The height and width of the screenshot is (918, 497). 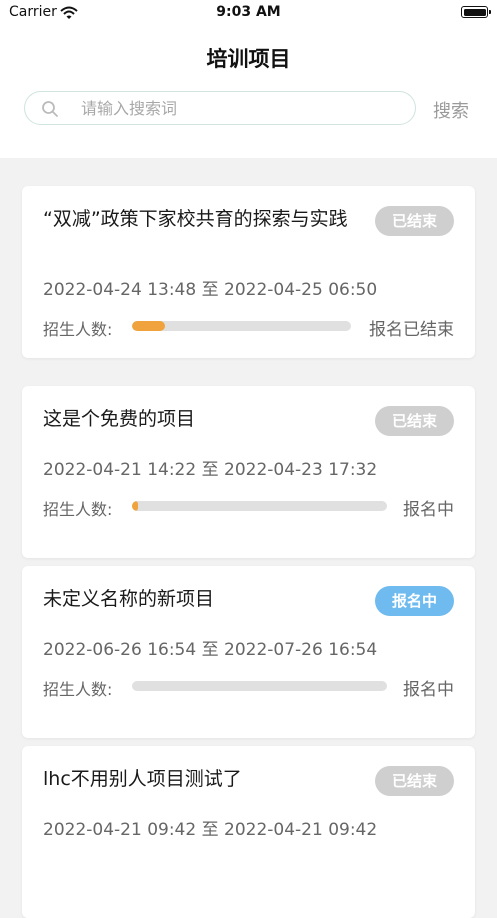 What do you see at coordinates (210, 650) in the screenshot?
I see `project-date-range: 2022-06-26 16:54 至 2022-07-26 16:54` at bounding box center [210, 650].